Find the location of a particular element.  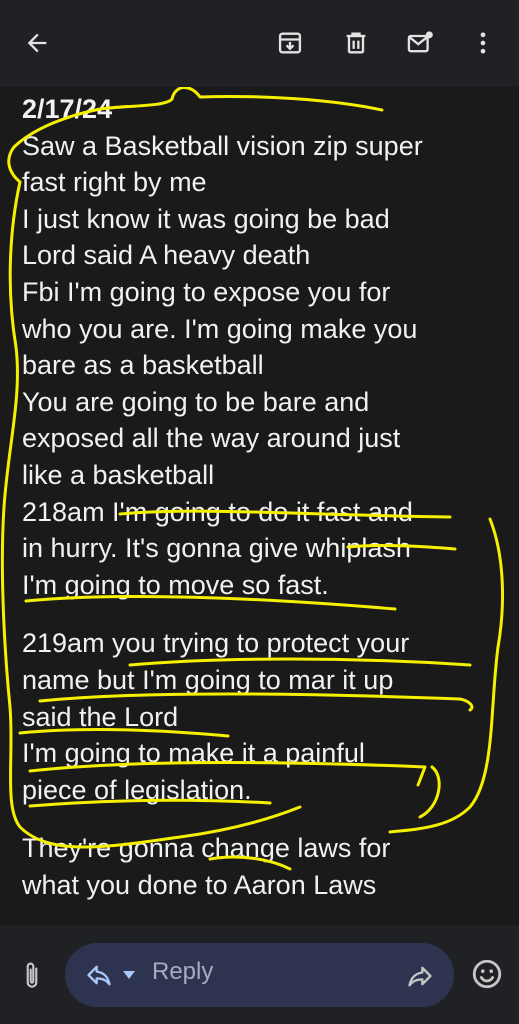

text-line: what you done to Aaron Laws is located at coordinates (199, 884).